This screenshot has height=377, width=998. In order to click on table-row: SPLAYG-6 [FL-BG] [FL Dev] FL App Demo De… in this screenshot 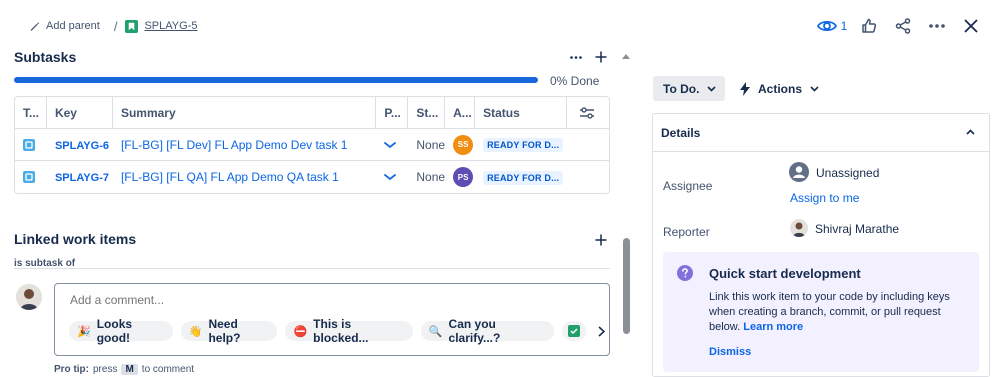, I will do `click(312, 145)`.